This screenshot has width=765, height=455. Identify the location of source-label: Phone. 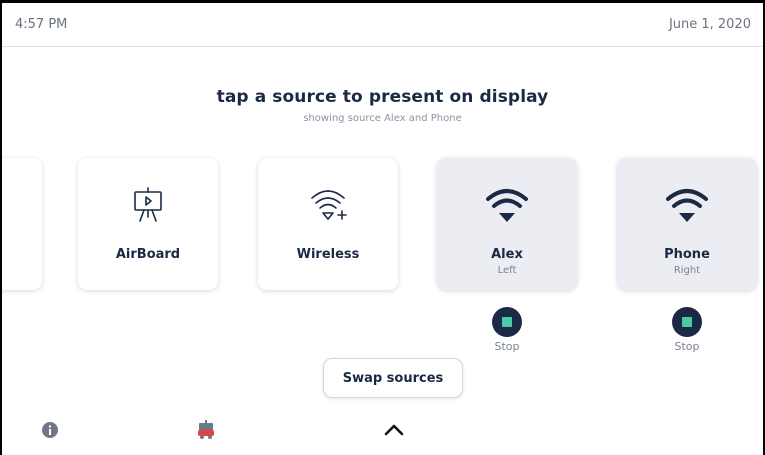
(687, 254).